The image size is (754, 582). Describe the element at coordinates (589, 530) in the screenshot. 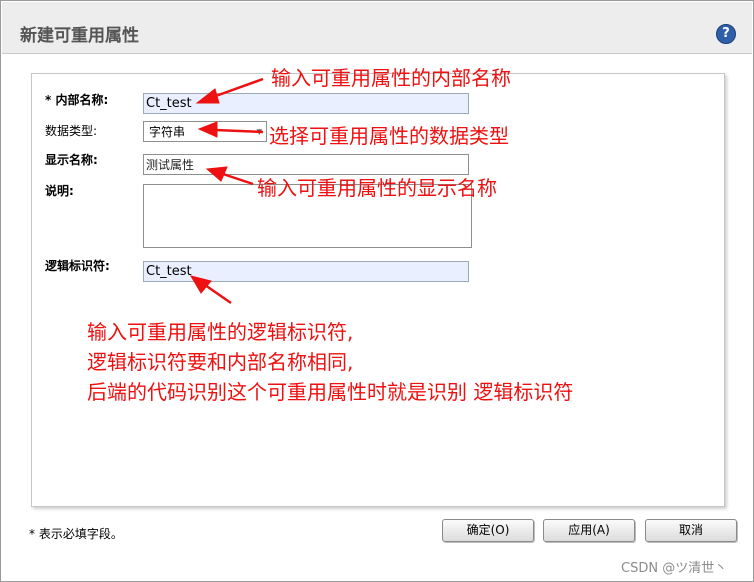

I see `apply-button: 应用(A)` at that location.